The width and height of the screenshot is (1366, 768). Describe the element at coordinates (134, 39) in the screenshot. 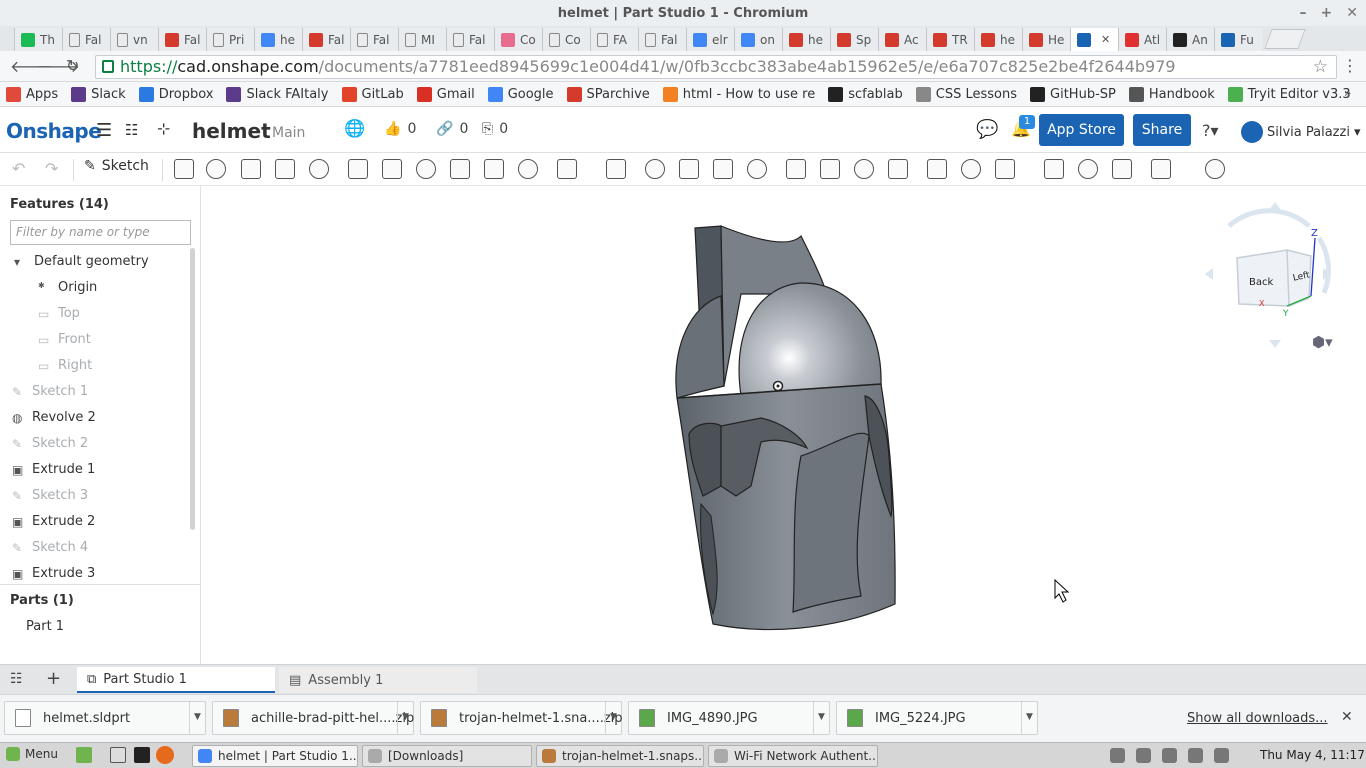

I see `browser-tab: vn` at that location.